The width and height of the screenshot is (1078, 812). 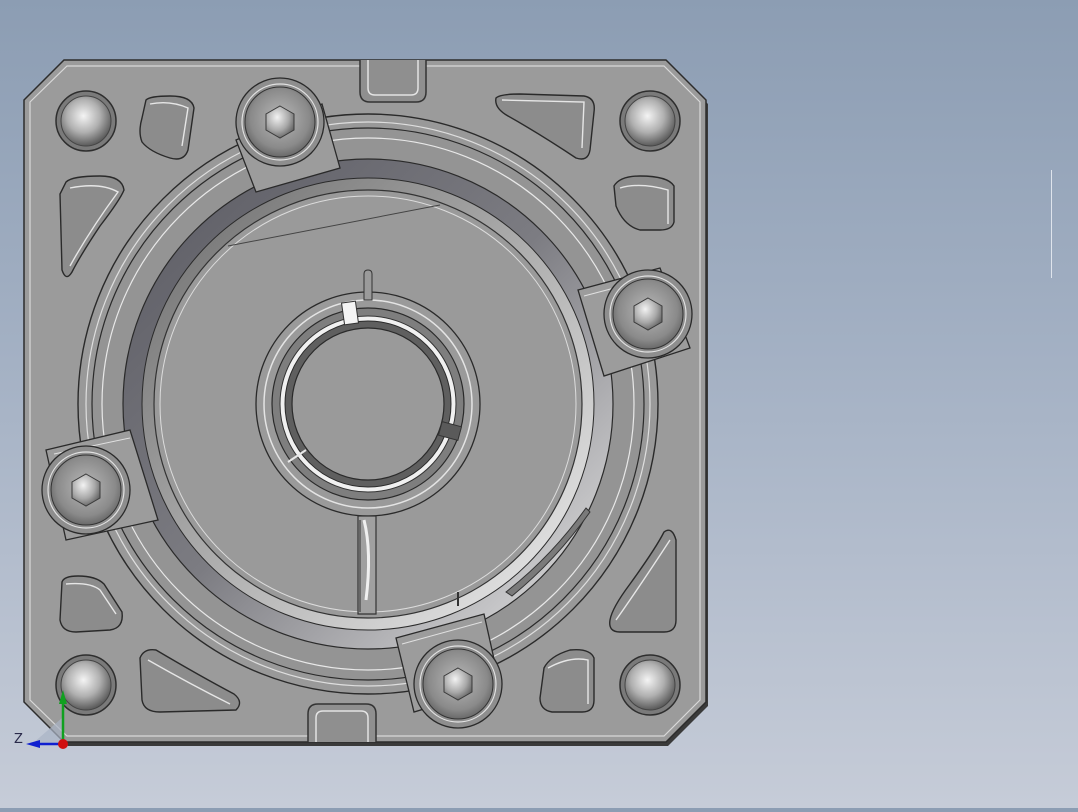 I want to click on mounting-hole-bottom-left, so click(x=86, y=685).